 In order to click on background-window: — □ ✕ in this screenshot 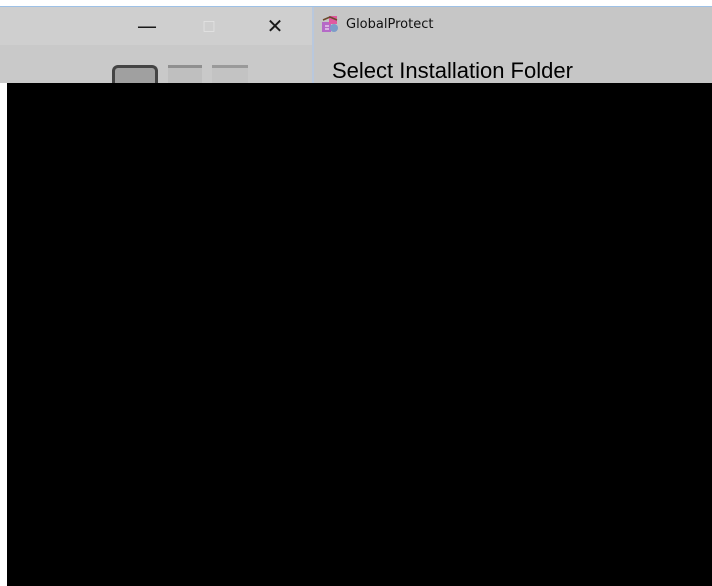, I will do `click(156, 46)`.